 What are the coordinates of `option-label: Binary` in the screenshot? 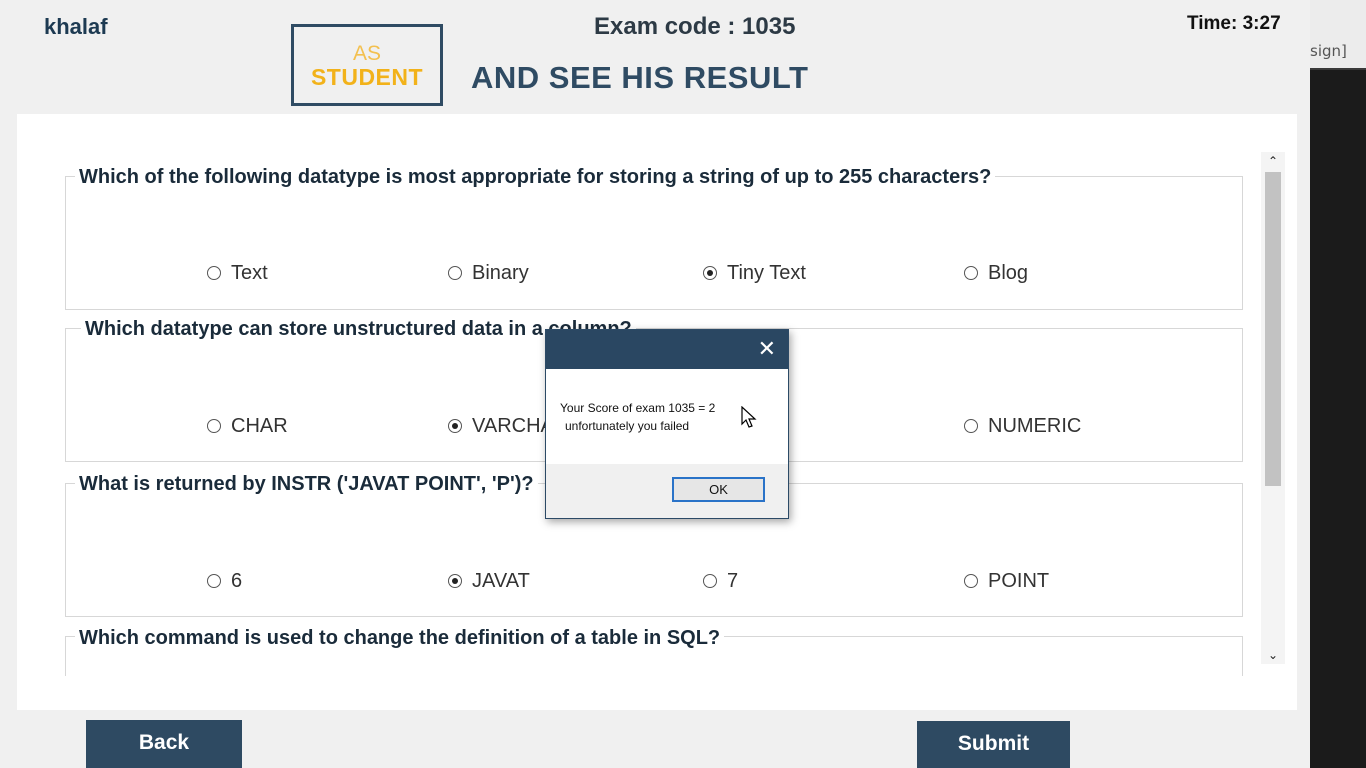 It's located at (500, 273).